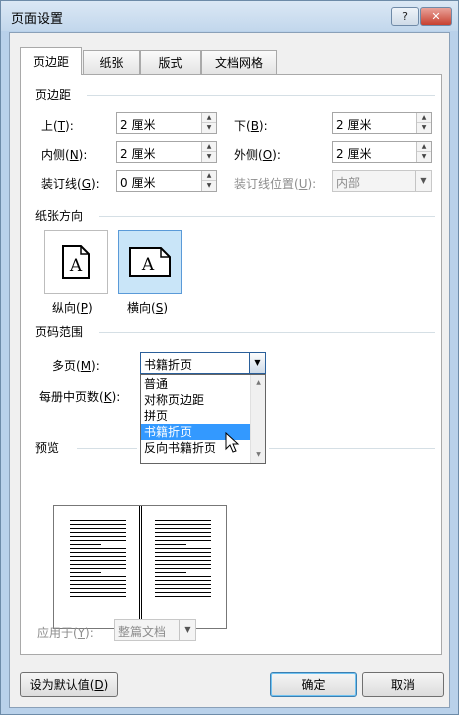 The width and height of the screenshot is (459, 715). What do you see at coordinates (138, 125) in the screenshot?
I see `top-margin-value: 2 厘米` at bounding box center [138, 125].